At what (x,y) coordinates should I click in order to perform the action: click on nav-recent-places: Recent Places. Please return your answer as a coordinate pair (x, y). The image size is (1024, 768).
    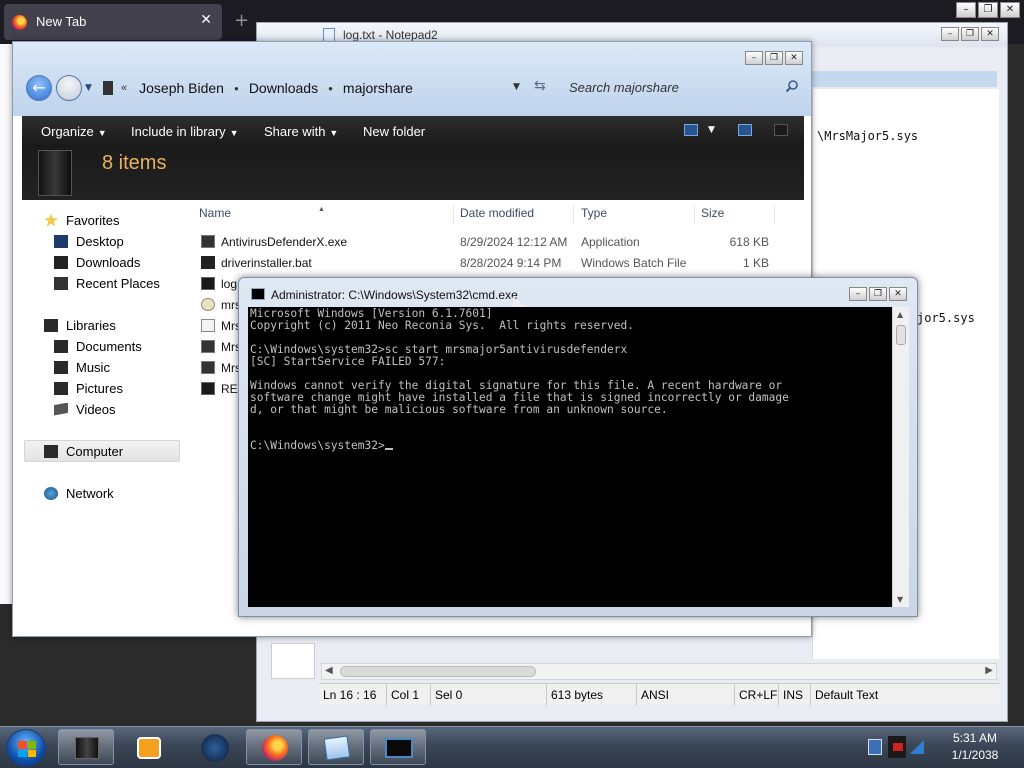
    Looking at the image, I should click on (107, 283).